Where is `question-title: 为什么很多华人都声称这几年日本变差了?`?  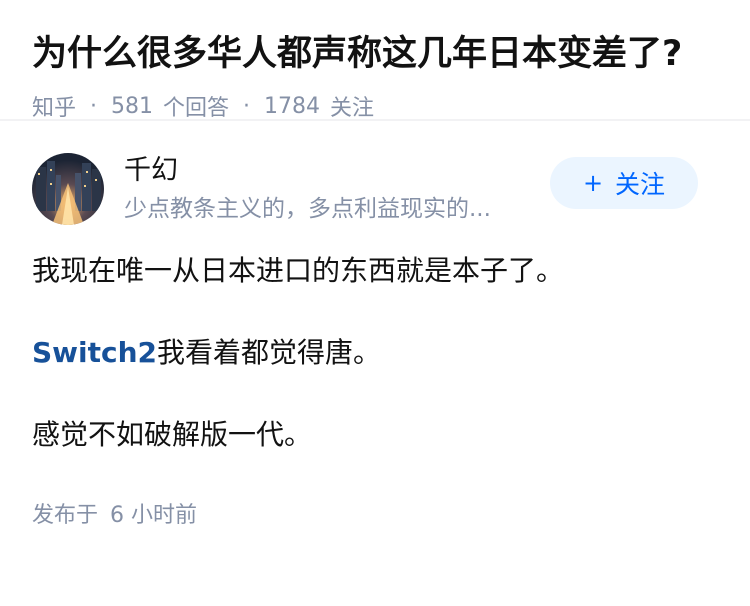 question-title: 为什么很多华人都声称这几年日本变差了? is located at coordinates (375, 54).